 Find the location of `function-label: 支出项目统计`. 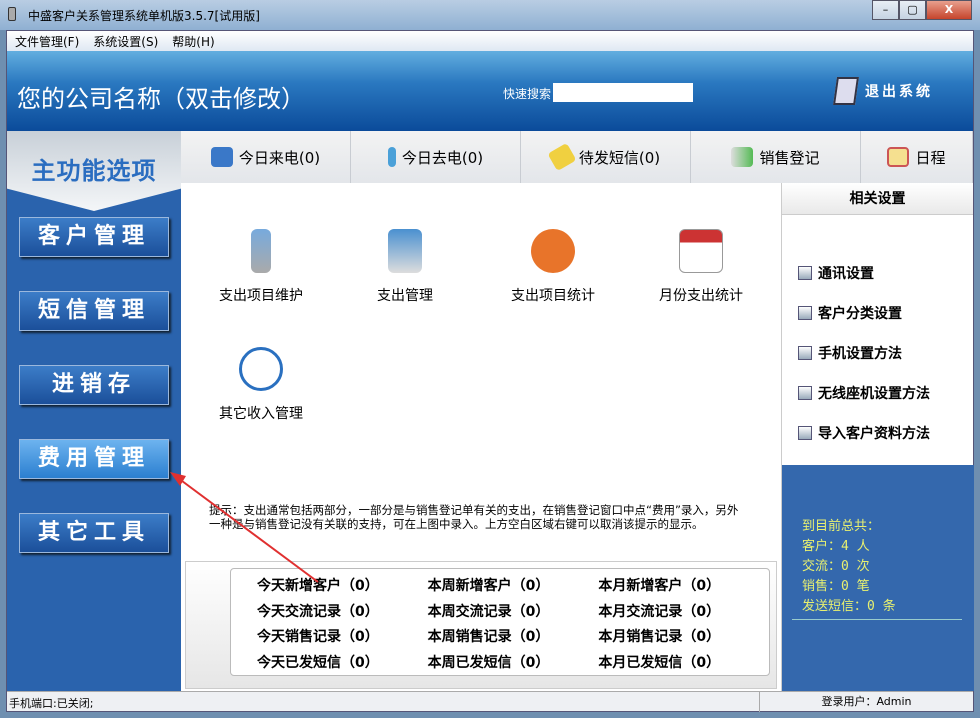

function-label: 支出项目统计 is located at coordinates (553, 296).